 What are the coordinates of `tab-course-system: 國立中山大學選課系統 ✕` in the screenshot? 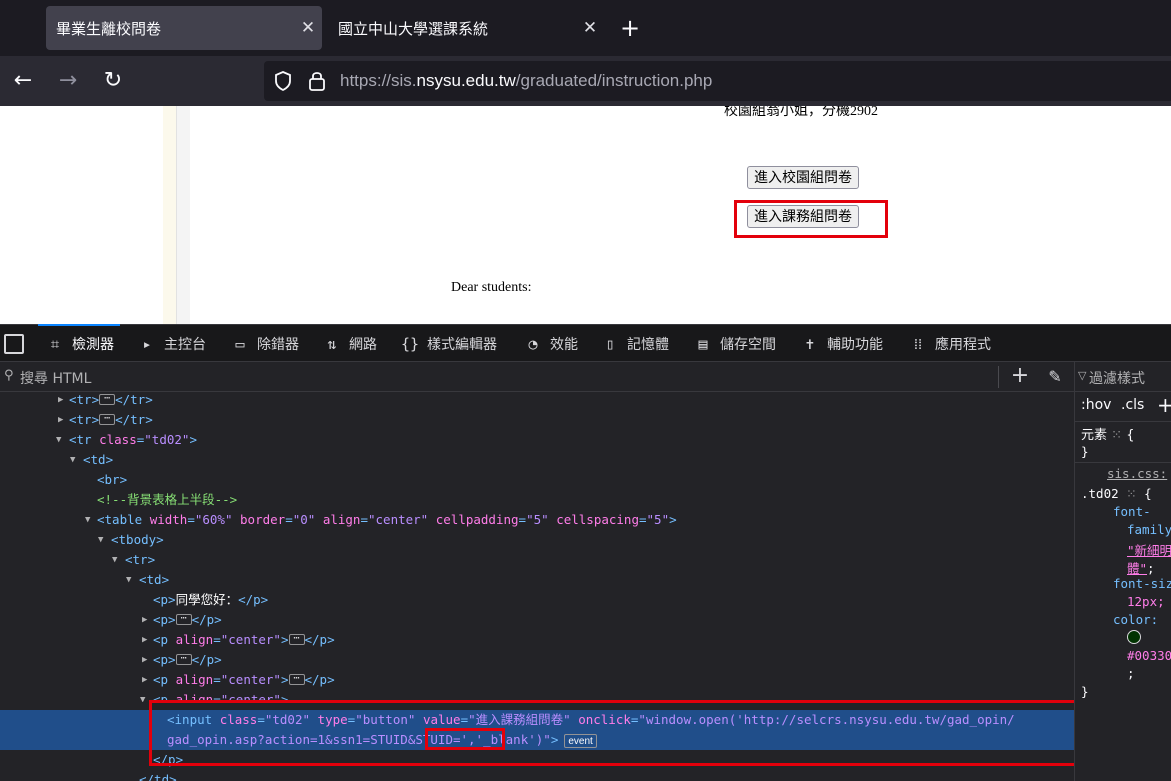 It's located at (466, 28).